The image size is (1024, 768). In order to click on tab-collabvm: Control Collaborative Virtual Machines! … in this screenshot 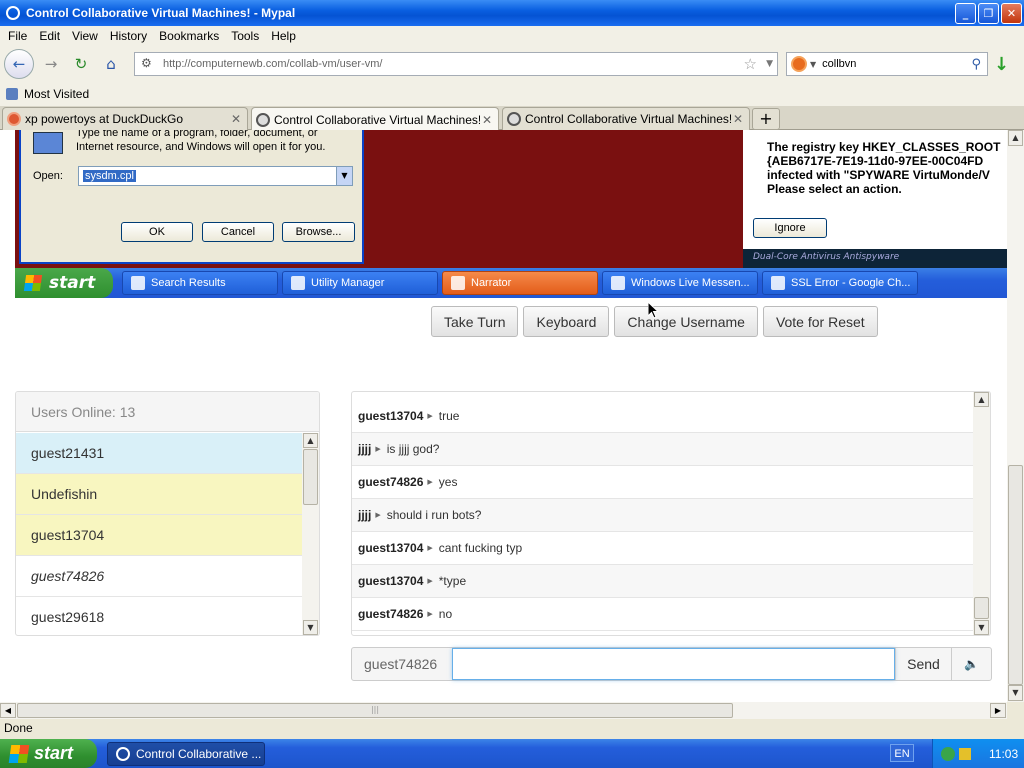, I will do `click(626, 118)`.